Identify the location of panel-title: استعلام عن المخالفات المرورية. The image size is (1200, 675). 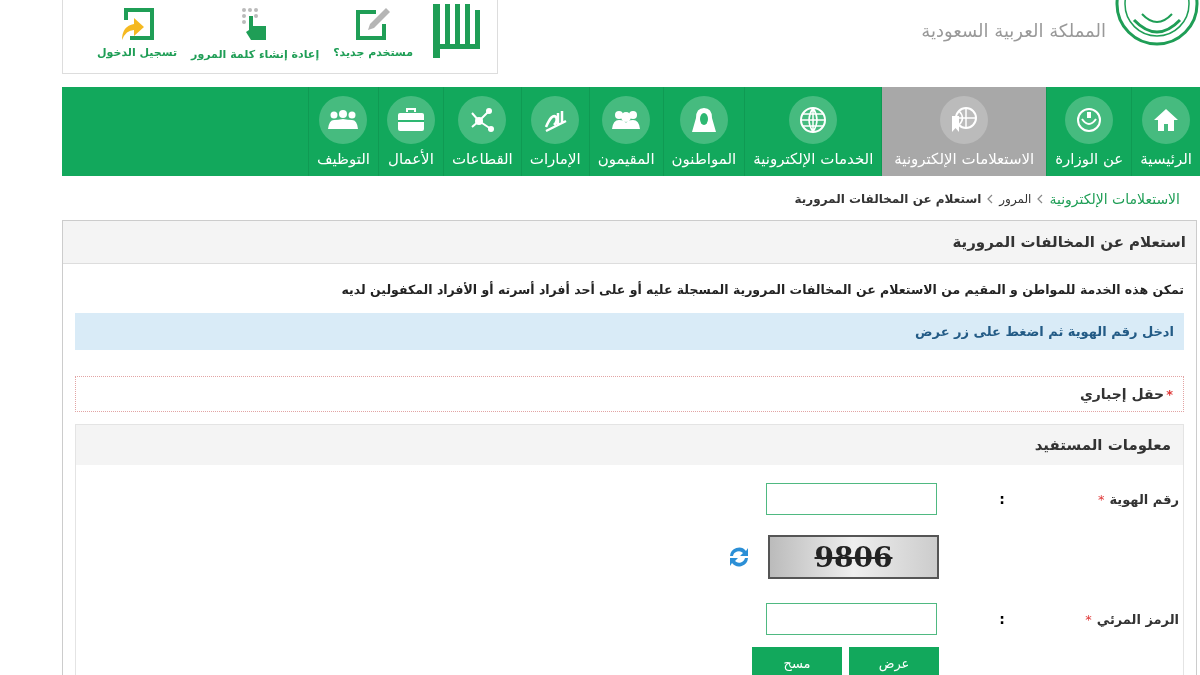
(1069, 242).